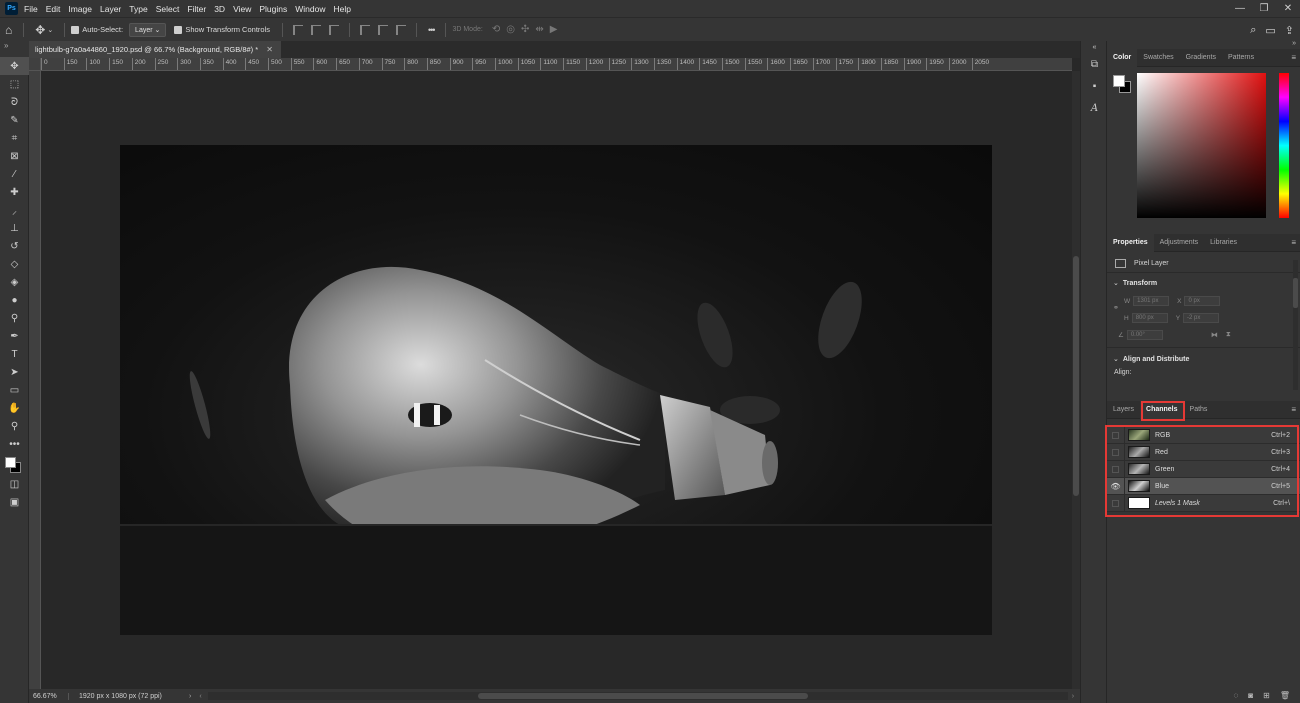 This screenshot has height=703, width=1300. What do you see at coordinates (14, 156) in the screenshot?
I see `frame-tool-icon: ⊠` at bounding box center [14, 156].